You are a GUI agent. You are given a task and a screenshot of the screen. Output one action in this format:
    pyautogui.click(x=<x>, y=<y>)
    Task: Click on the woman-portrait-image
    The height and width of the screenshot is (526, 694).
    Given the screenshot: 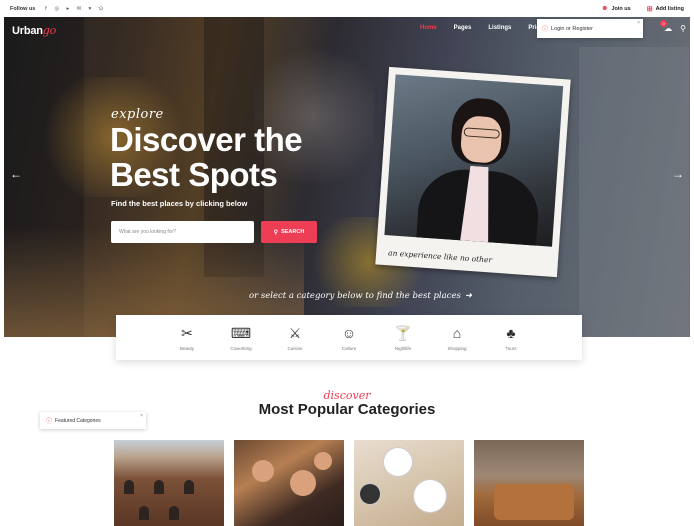 What is the action you would take?
    pyautogui.click(x=474, y=160)
    